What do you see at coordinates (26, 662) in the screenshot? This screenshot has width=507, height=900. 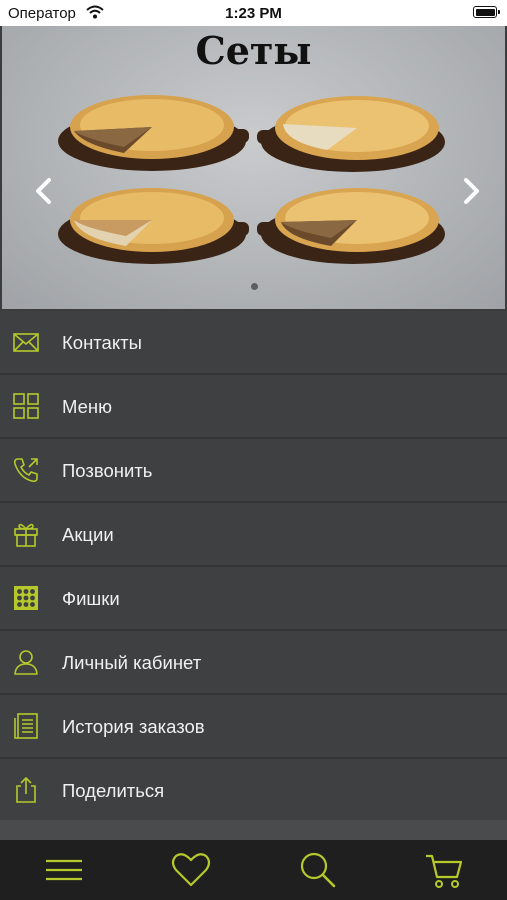 I see `user-icon` at bounding box center [26, 662].